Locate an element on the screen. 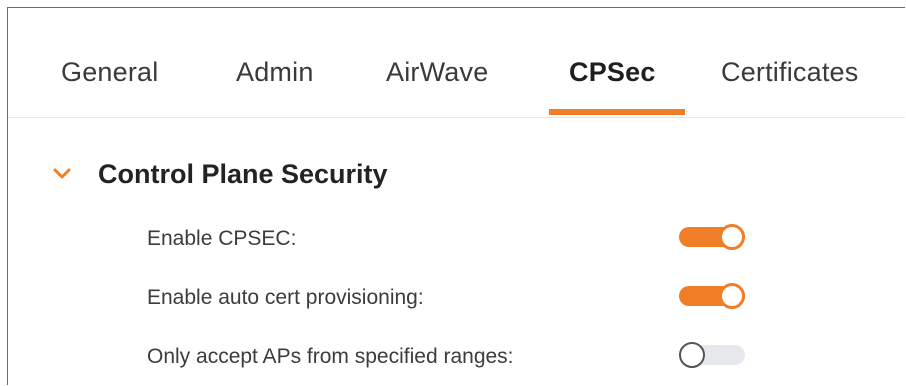 The height and width of the screenshot is (386, 906). accept-aps-specified-ranges-toggle is located at coordinates (713, 355).